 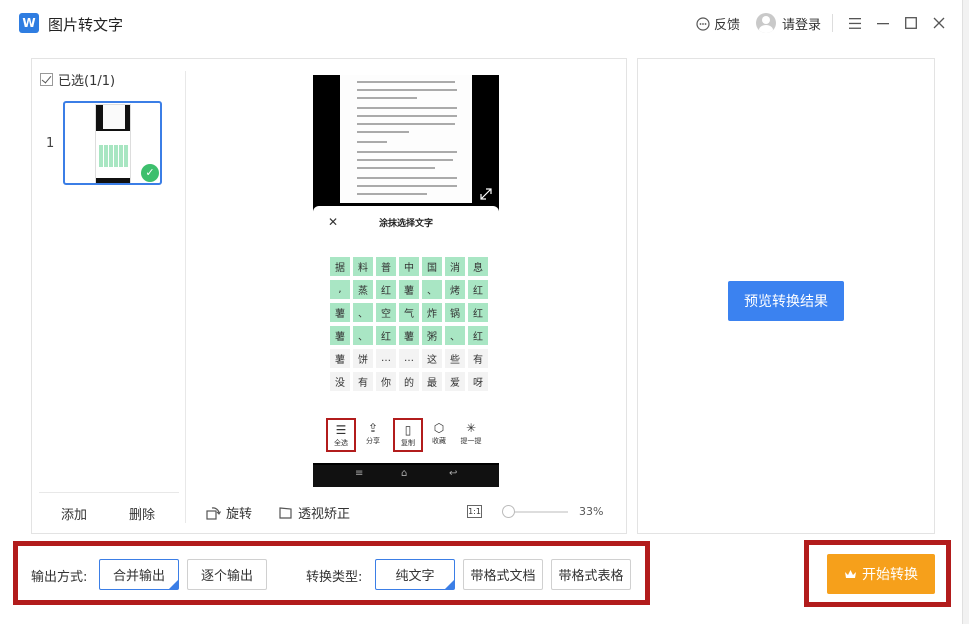 What do you see at coordinates (455, 358) in the screenshot?
I see `character-cell: 些` at bounding box center [455, 358].